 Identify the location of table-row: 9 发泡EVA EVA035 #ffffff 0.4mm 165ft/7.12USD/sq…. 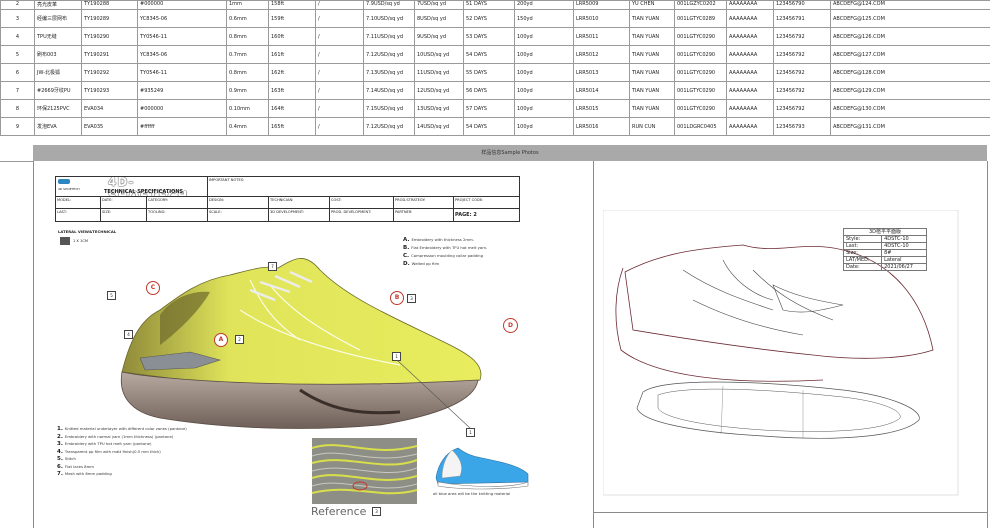
(495, 126).